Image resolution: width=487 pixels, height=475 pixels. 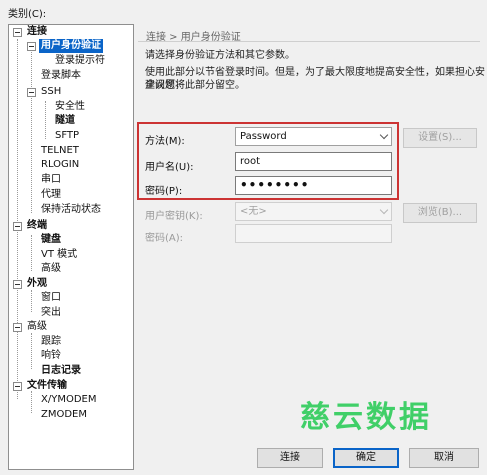 I want to click on method-label: 方法(M):, so click(x=165, y=141).